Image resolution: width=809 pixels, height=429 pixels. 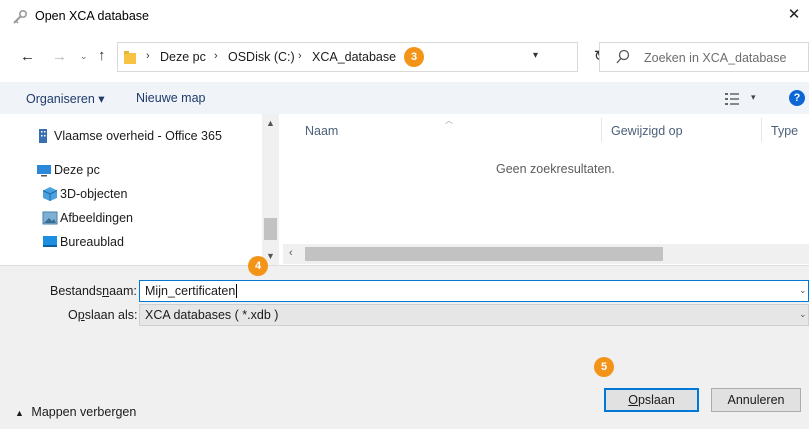 I want to click on nav-item-label: Afbeeldingen, so click(x=96, y=218).